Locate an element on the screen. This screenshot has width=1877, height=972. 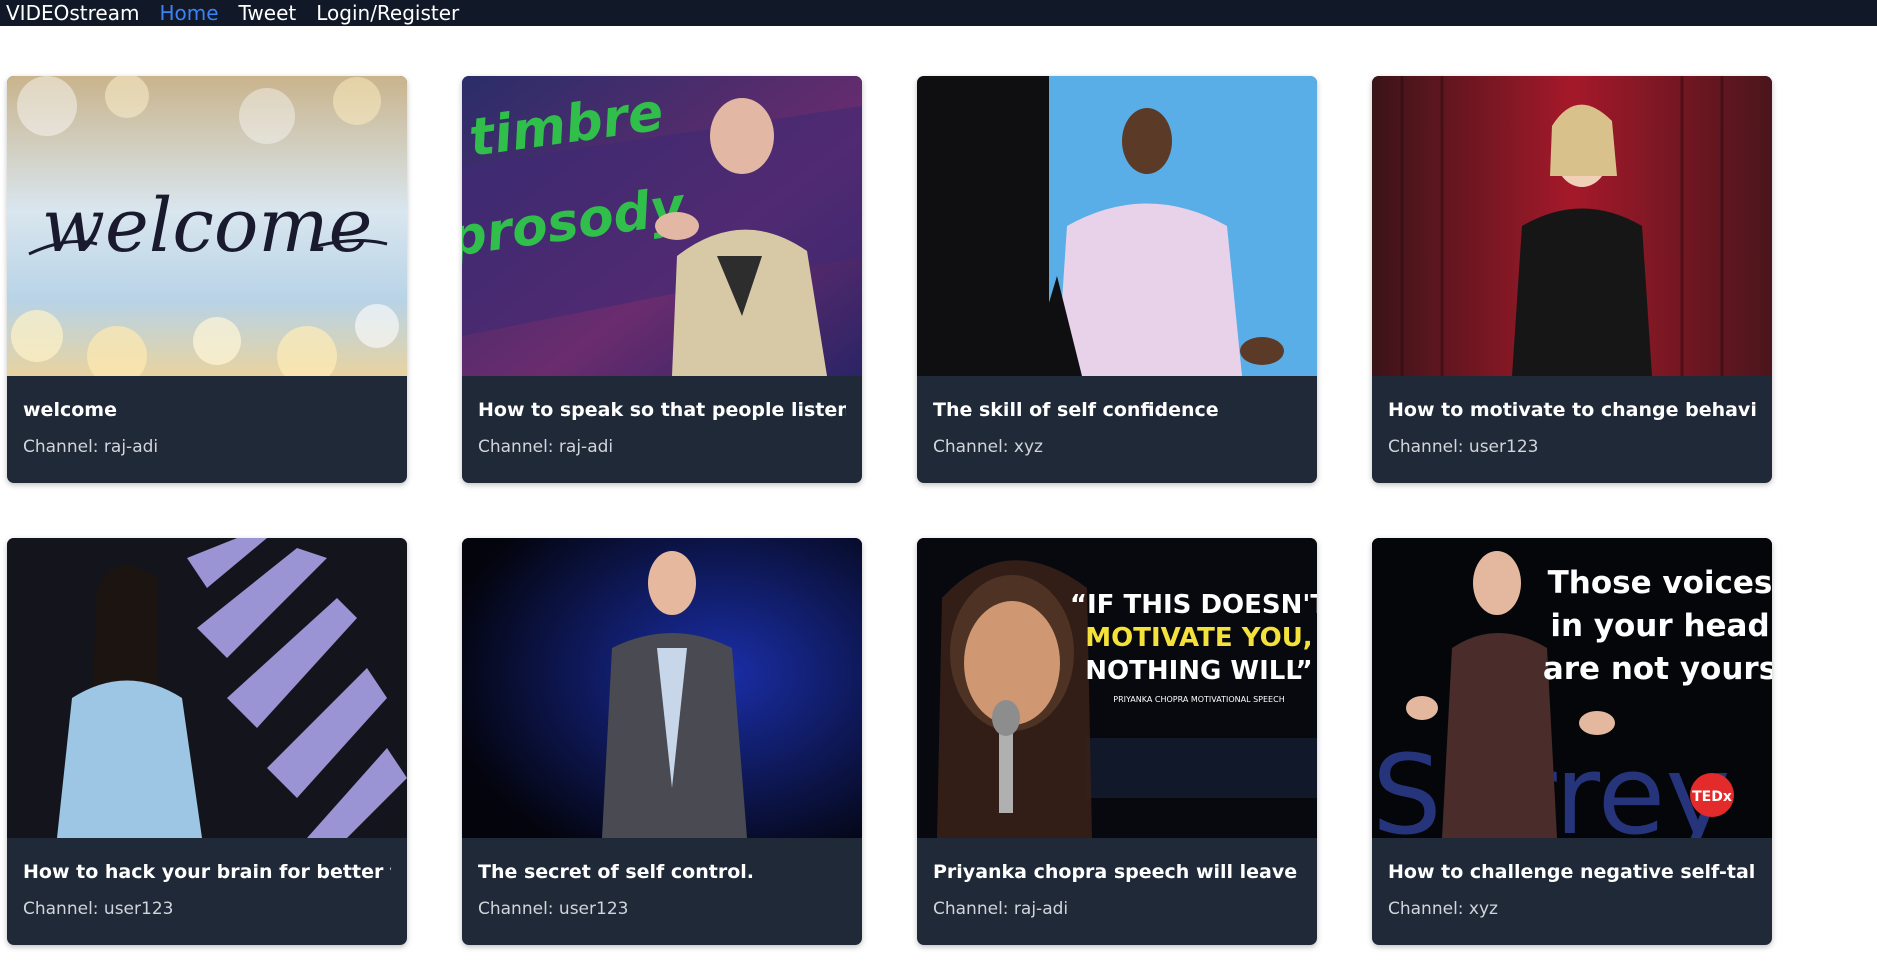
svg-text: TEDx is located at coordinates (1712, 797).